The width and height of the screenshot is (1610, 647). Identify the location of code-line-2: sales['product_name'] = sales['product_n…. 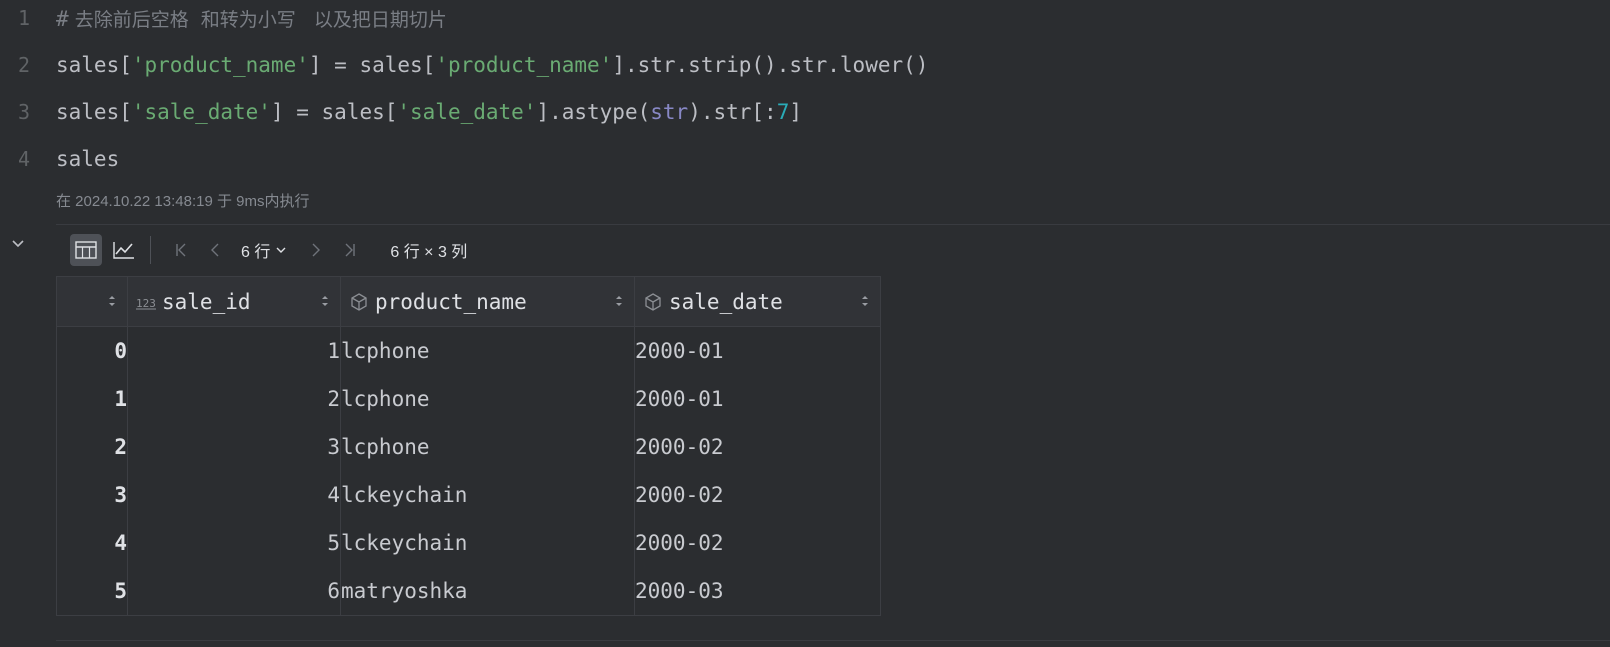
(492, 65).